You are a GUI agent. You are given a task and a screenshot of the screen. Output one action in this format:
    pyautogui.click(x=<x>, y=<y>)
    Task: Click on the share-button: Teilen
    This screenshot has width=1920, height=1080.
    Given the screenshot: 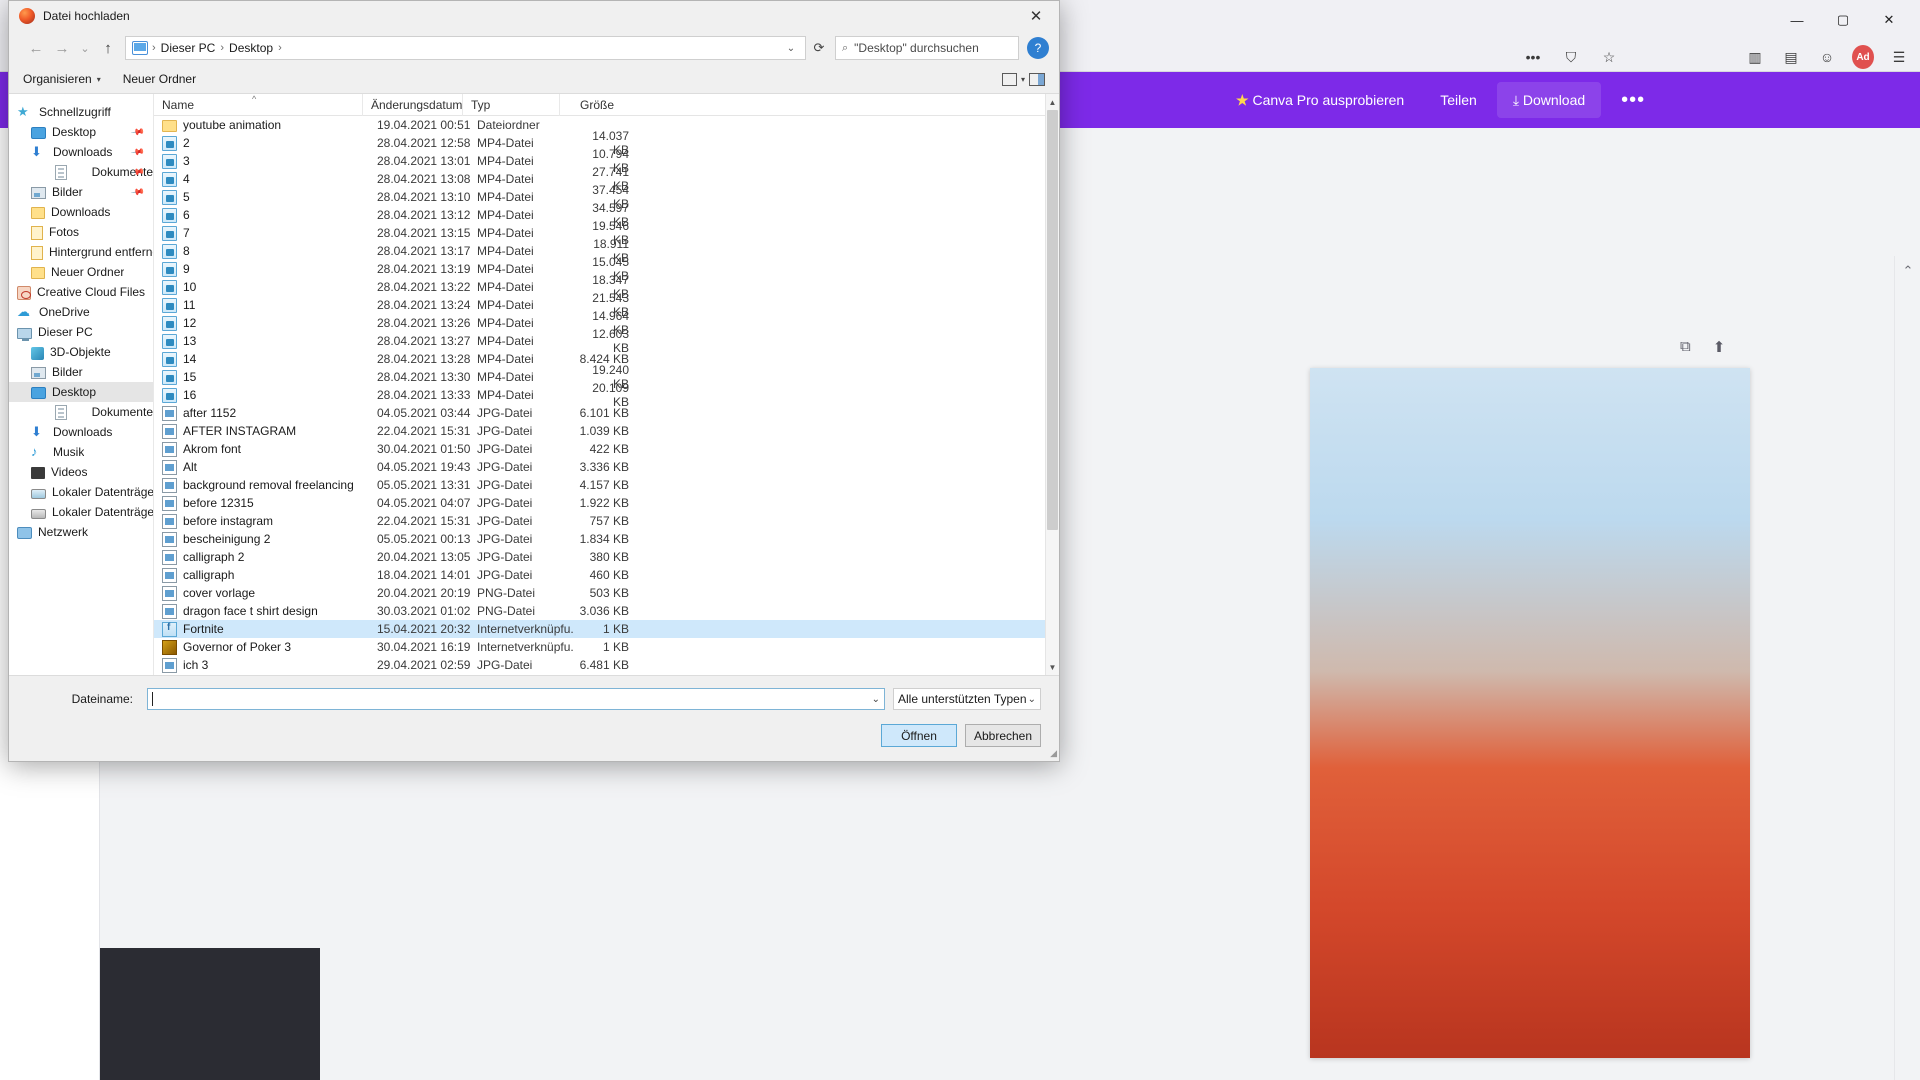 What is the action you would take?
    pyautogui.click(x=1458, y=100)
    